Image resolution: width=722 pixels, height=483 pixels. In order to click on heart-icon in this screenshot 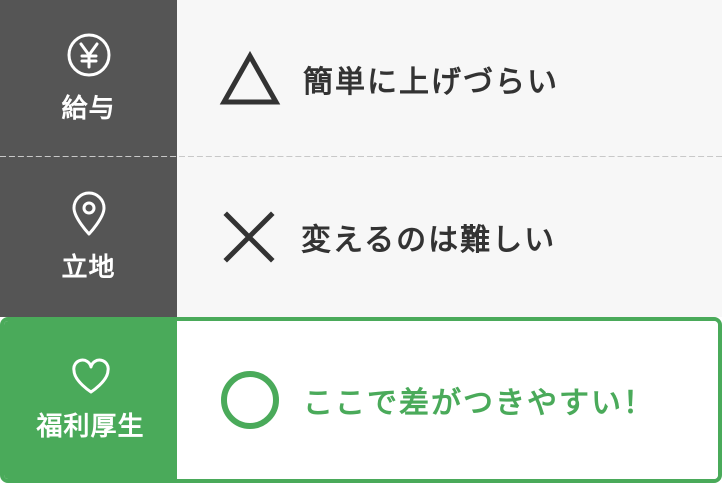, I will do `click(90, 375)`.